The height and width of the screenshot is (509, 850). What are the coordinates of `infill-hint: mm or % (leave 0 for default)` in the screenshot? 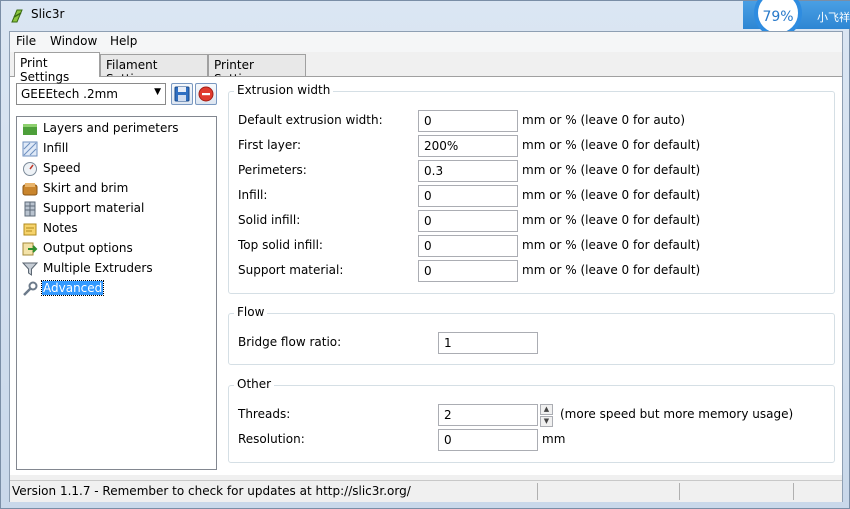 It's located at (611, 195).